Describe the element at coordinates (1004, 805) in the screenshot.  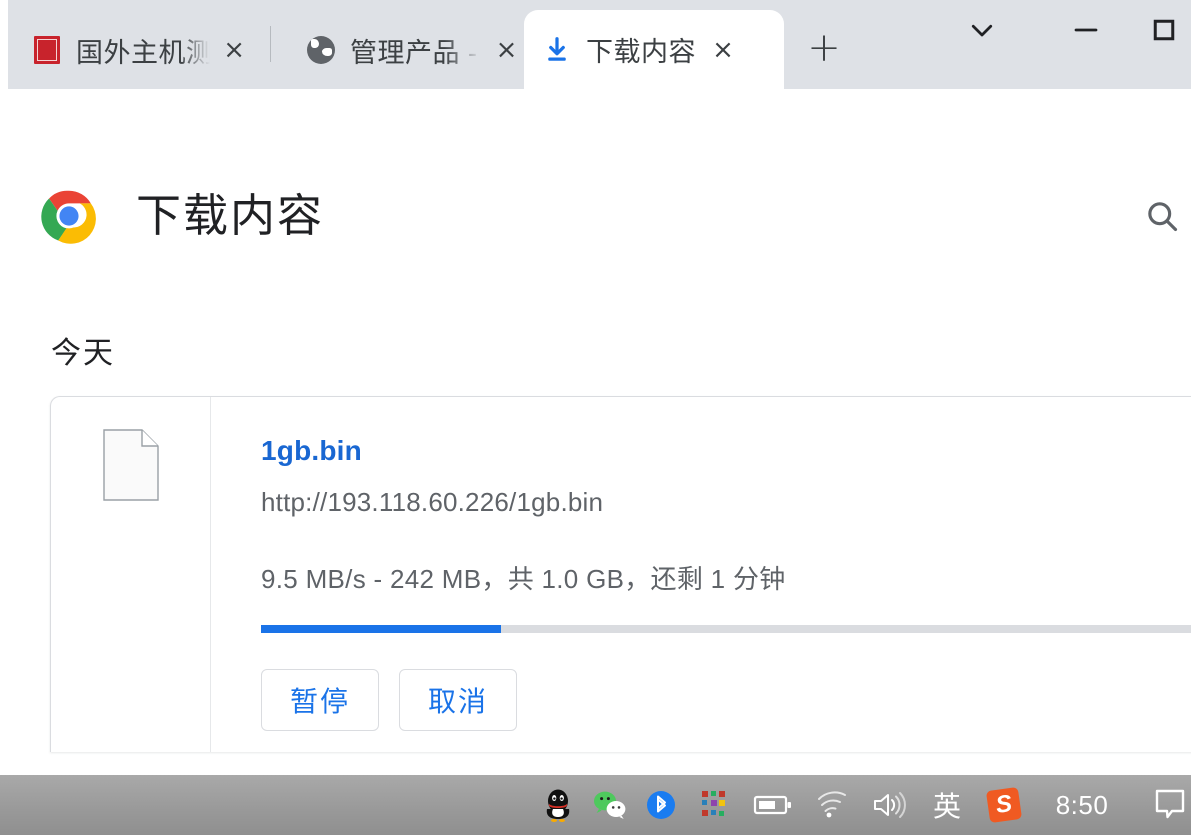
I see `sogou-input-icon: S` at that location.